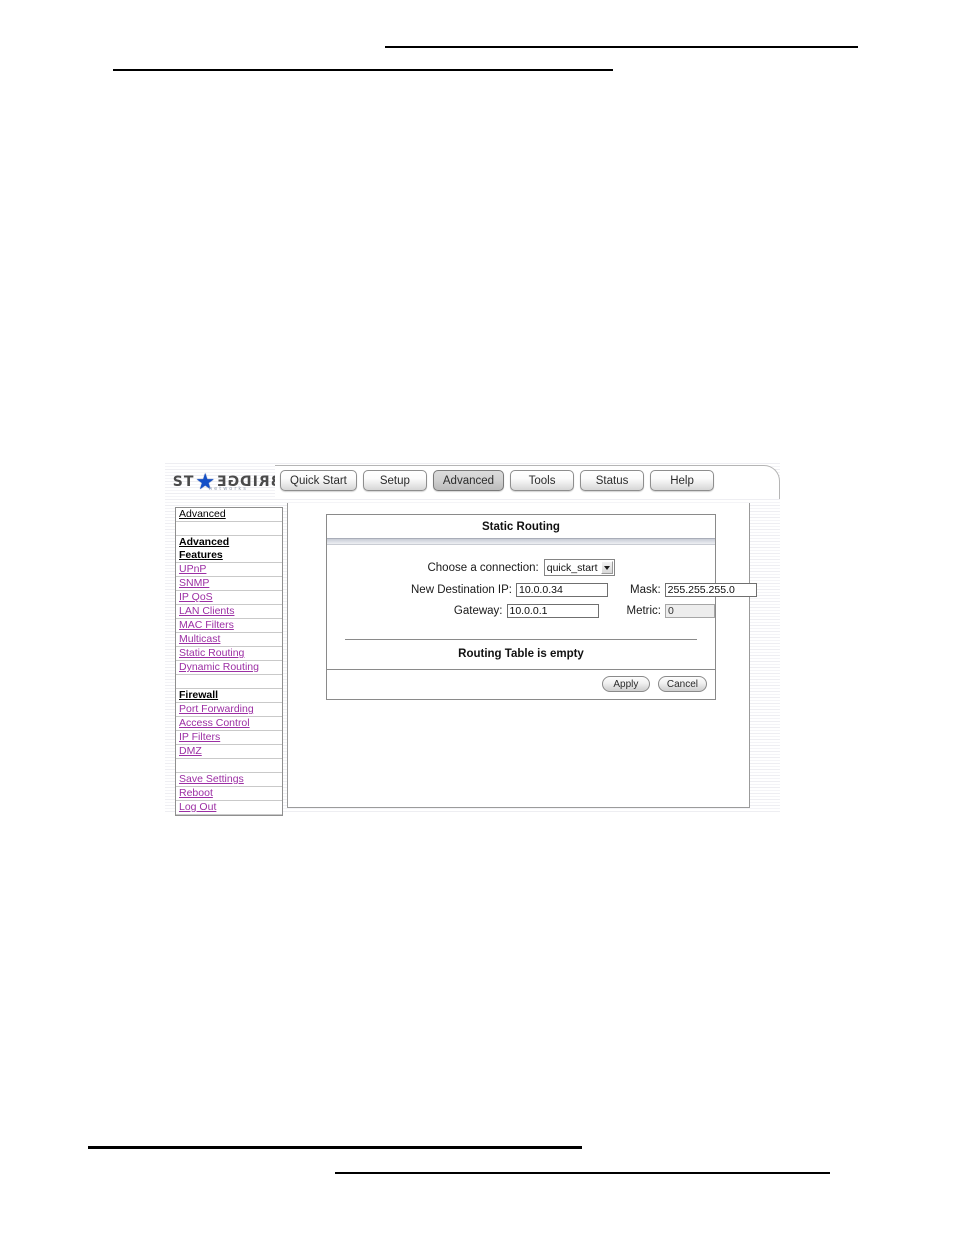 The height and width of the screenshot is (1235, 954). I want to click on tab-advanced: Advanced, so click(468, 480).